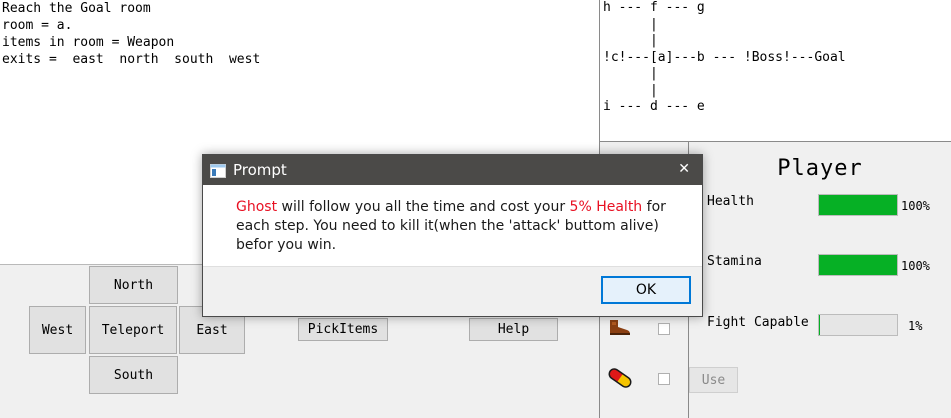  What do you see at coordinates (619, 329) in the screenshot?
I see `boot-icon` at bounding box center [619, 329].